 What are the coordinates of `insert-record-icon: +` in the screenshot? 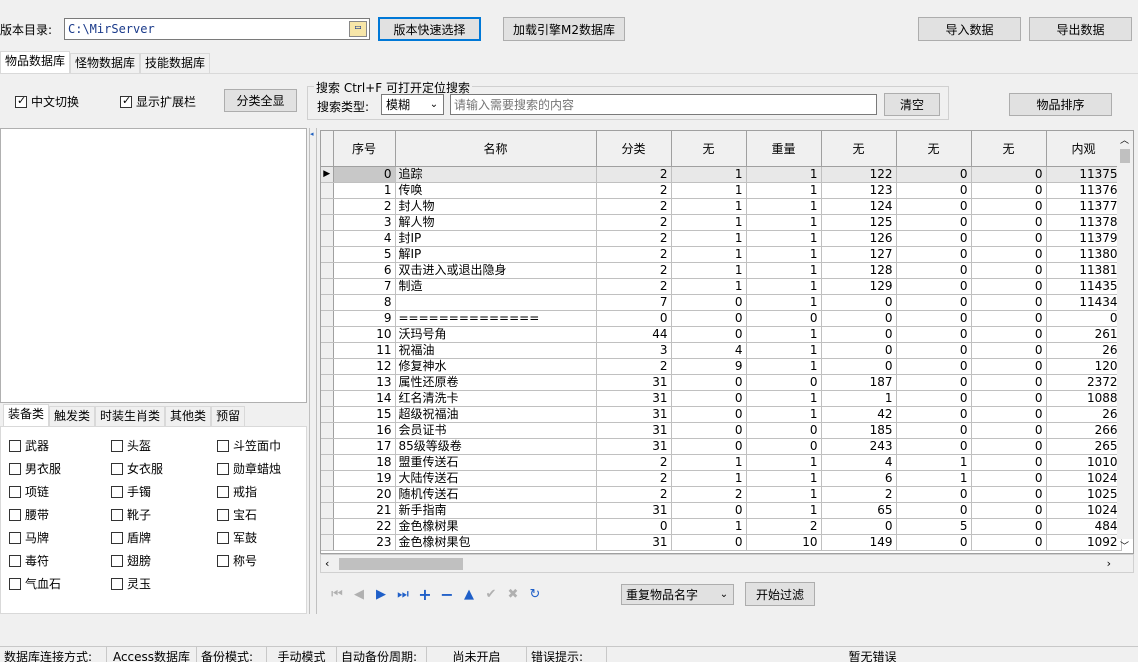 It's located at (425, 594).